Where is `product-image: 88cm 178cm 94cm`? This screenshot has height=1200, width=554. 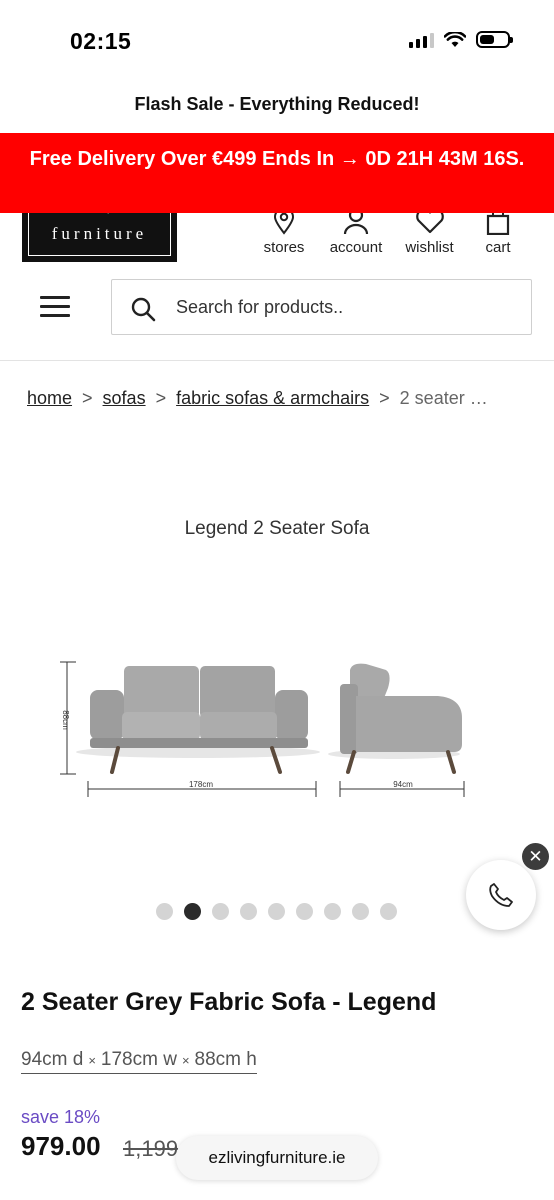
product-image: 88cm 178cm 94cm is located at coordinates (265, 724).